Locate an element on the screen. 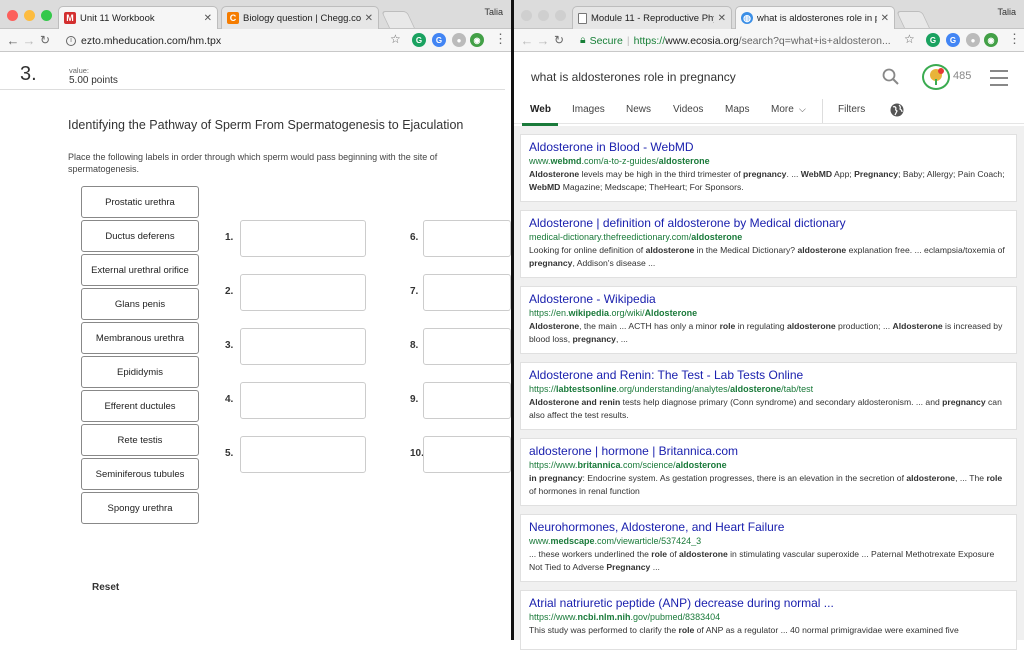 The height and width of the screenshot is (650, 1024). draggable-label: Seminiferous tubules is located at coordinates (140, 474).